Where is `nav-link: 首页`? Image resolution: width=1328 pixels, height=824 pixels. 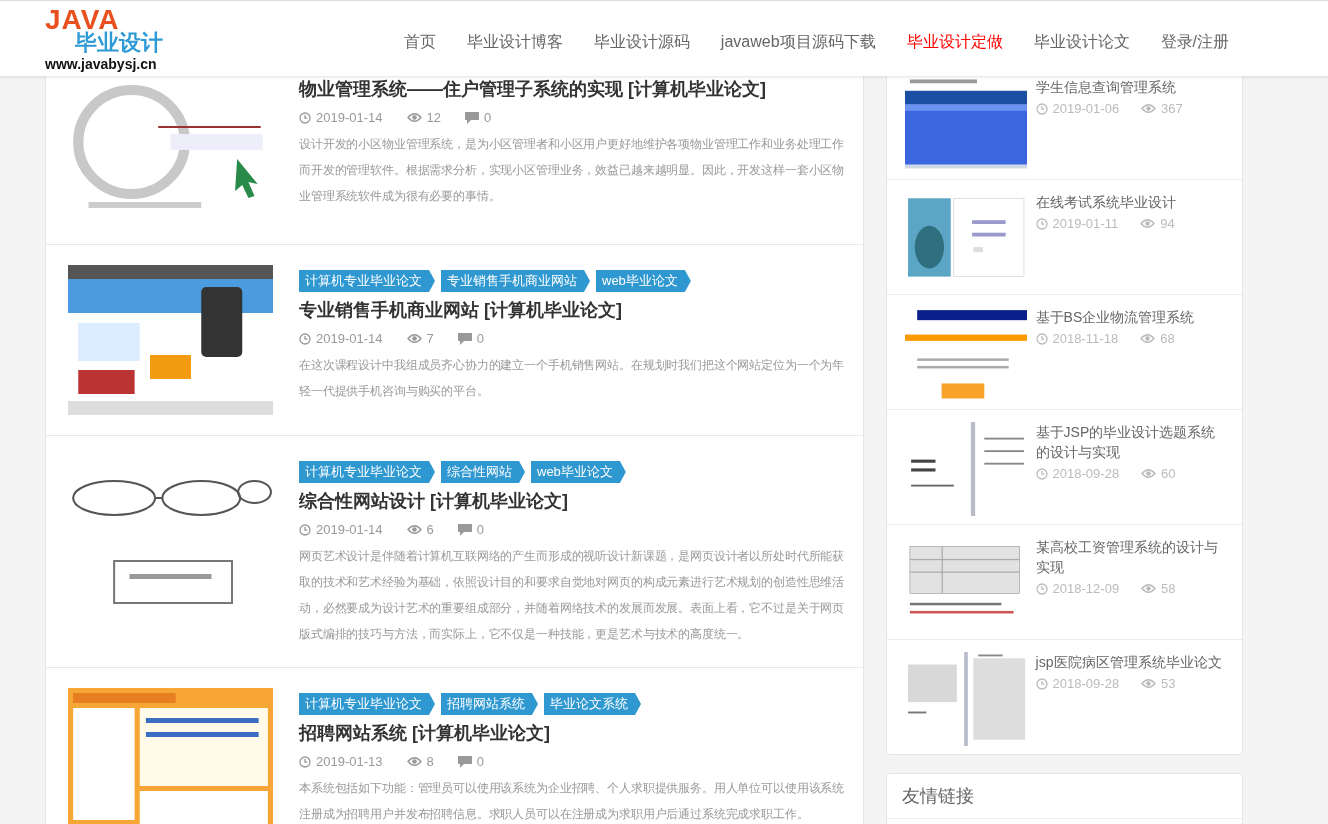 nav-link: 首页 is located at coordinates (419, 42).